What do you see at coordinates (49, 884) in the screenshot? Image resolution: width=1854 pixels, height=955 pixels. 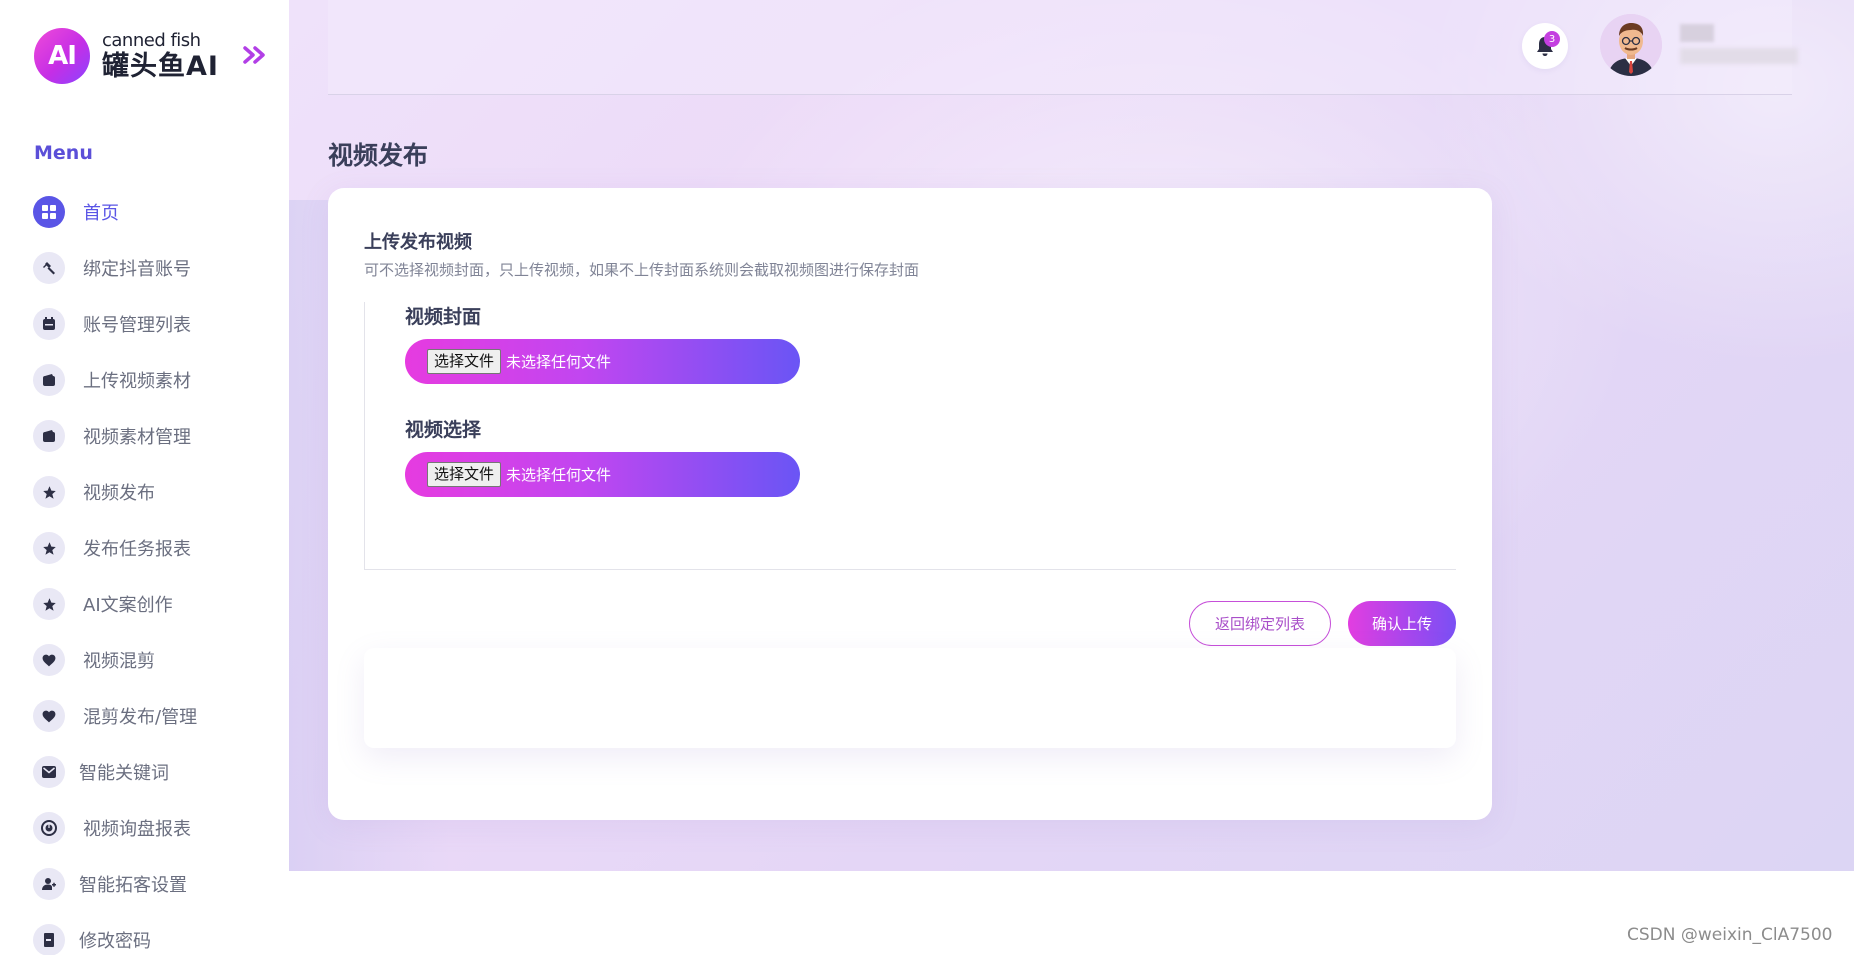 I see `user-plus-icon` at bounding box center [49, 884].